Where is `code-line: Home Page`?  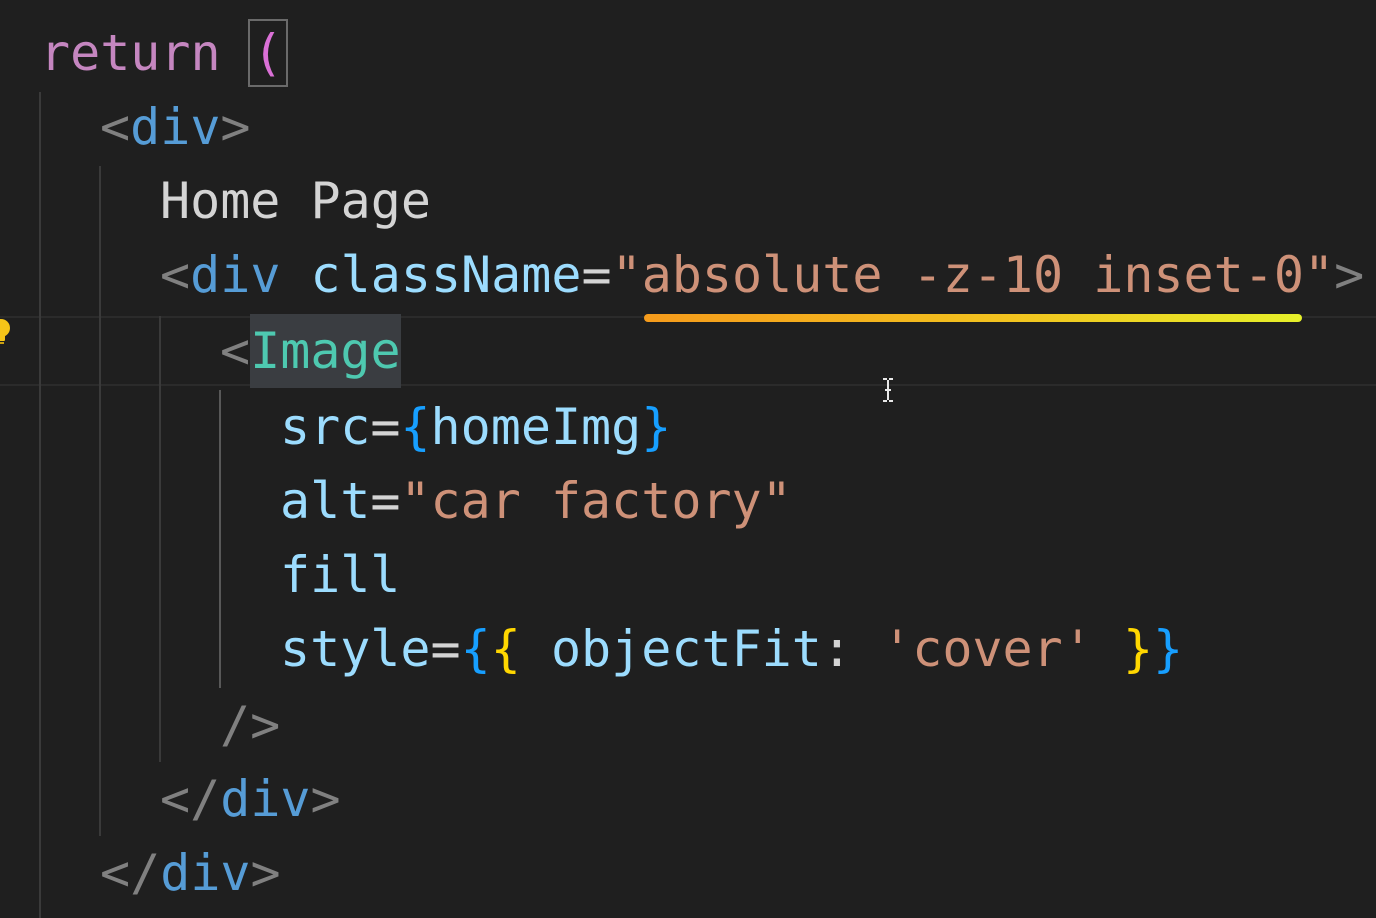
code-line: Home Page is located at coordinates (295, 201).